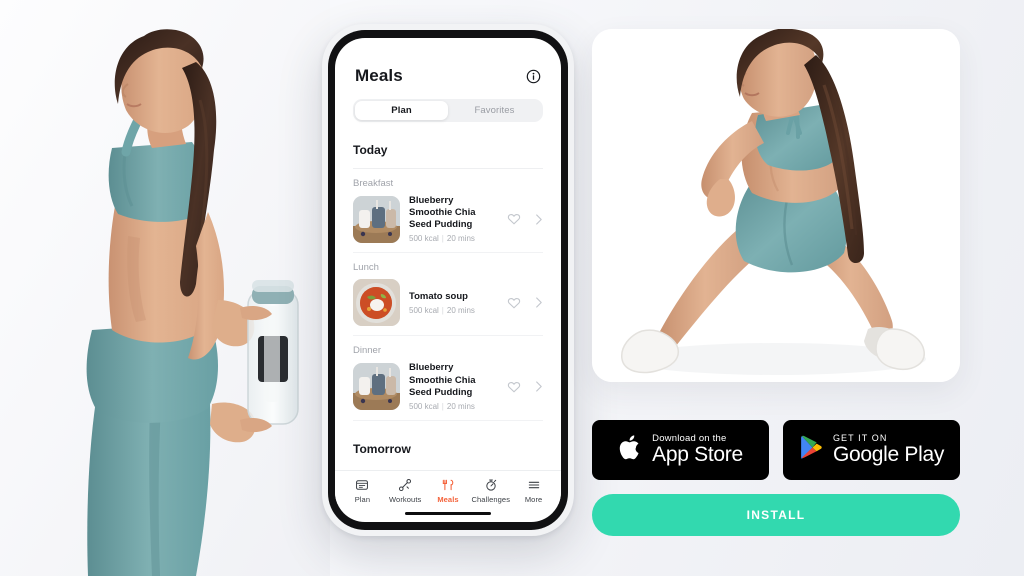 This screenshot has height=576, width=1024. I want to click on app-store-label: Download on the App Store, so click(697, 450).